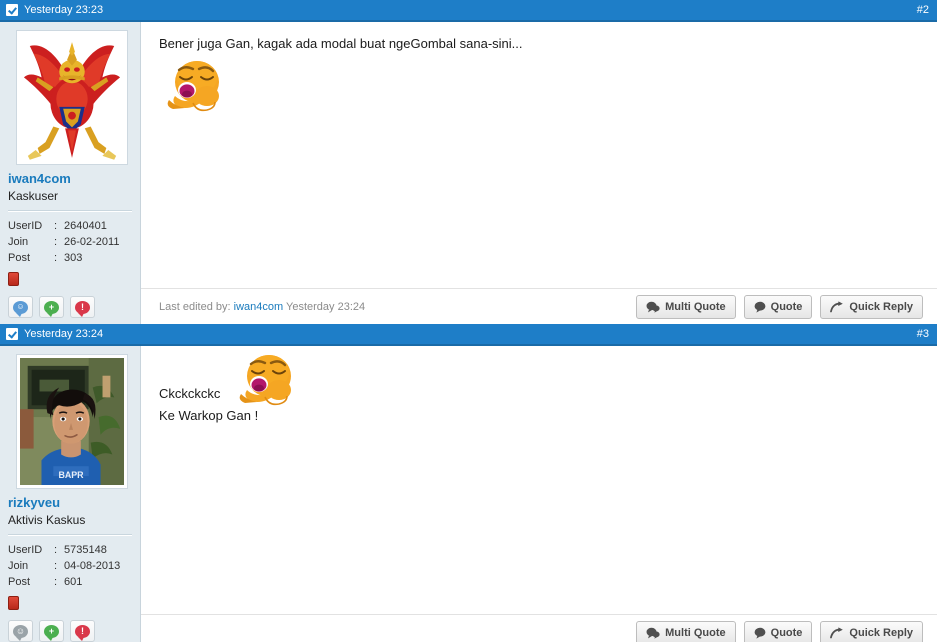  I want to click on avatar: BAPR, so click(72, 421).